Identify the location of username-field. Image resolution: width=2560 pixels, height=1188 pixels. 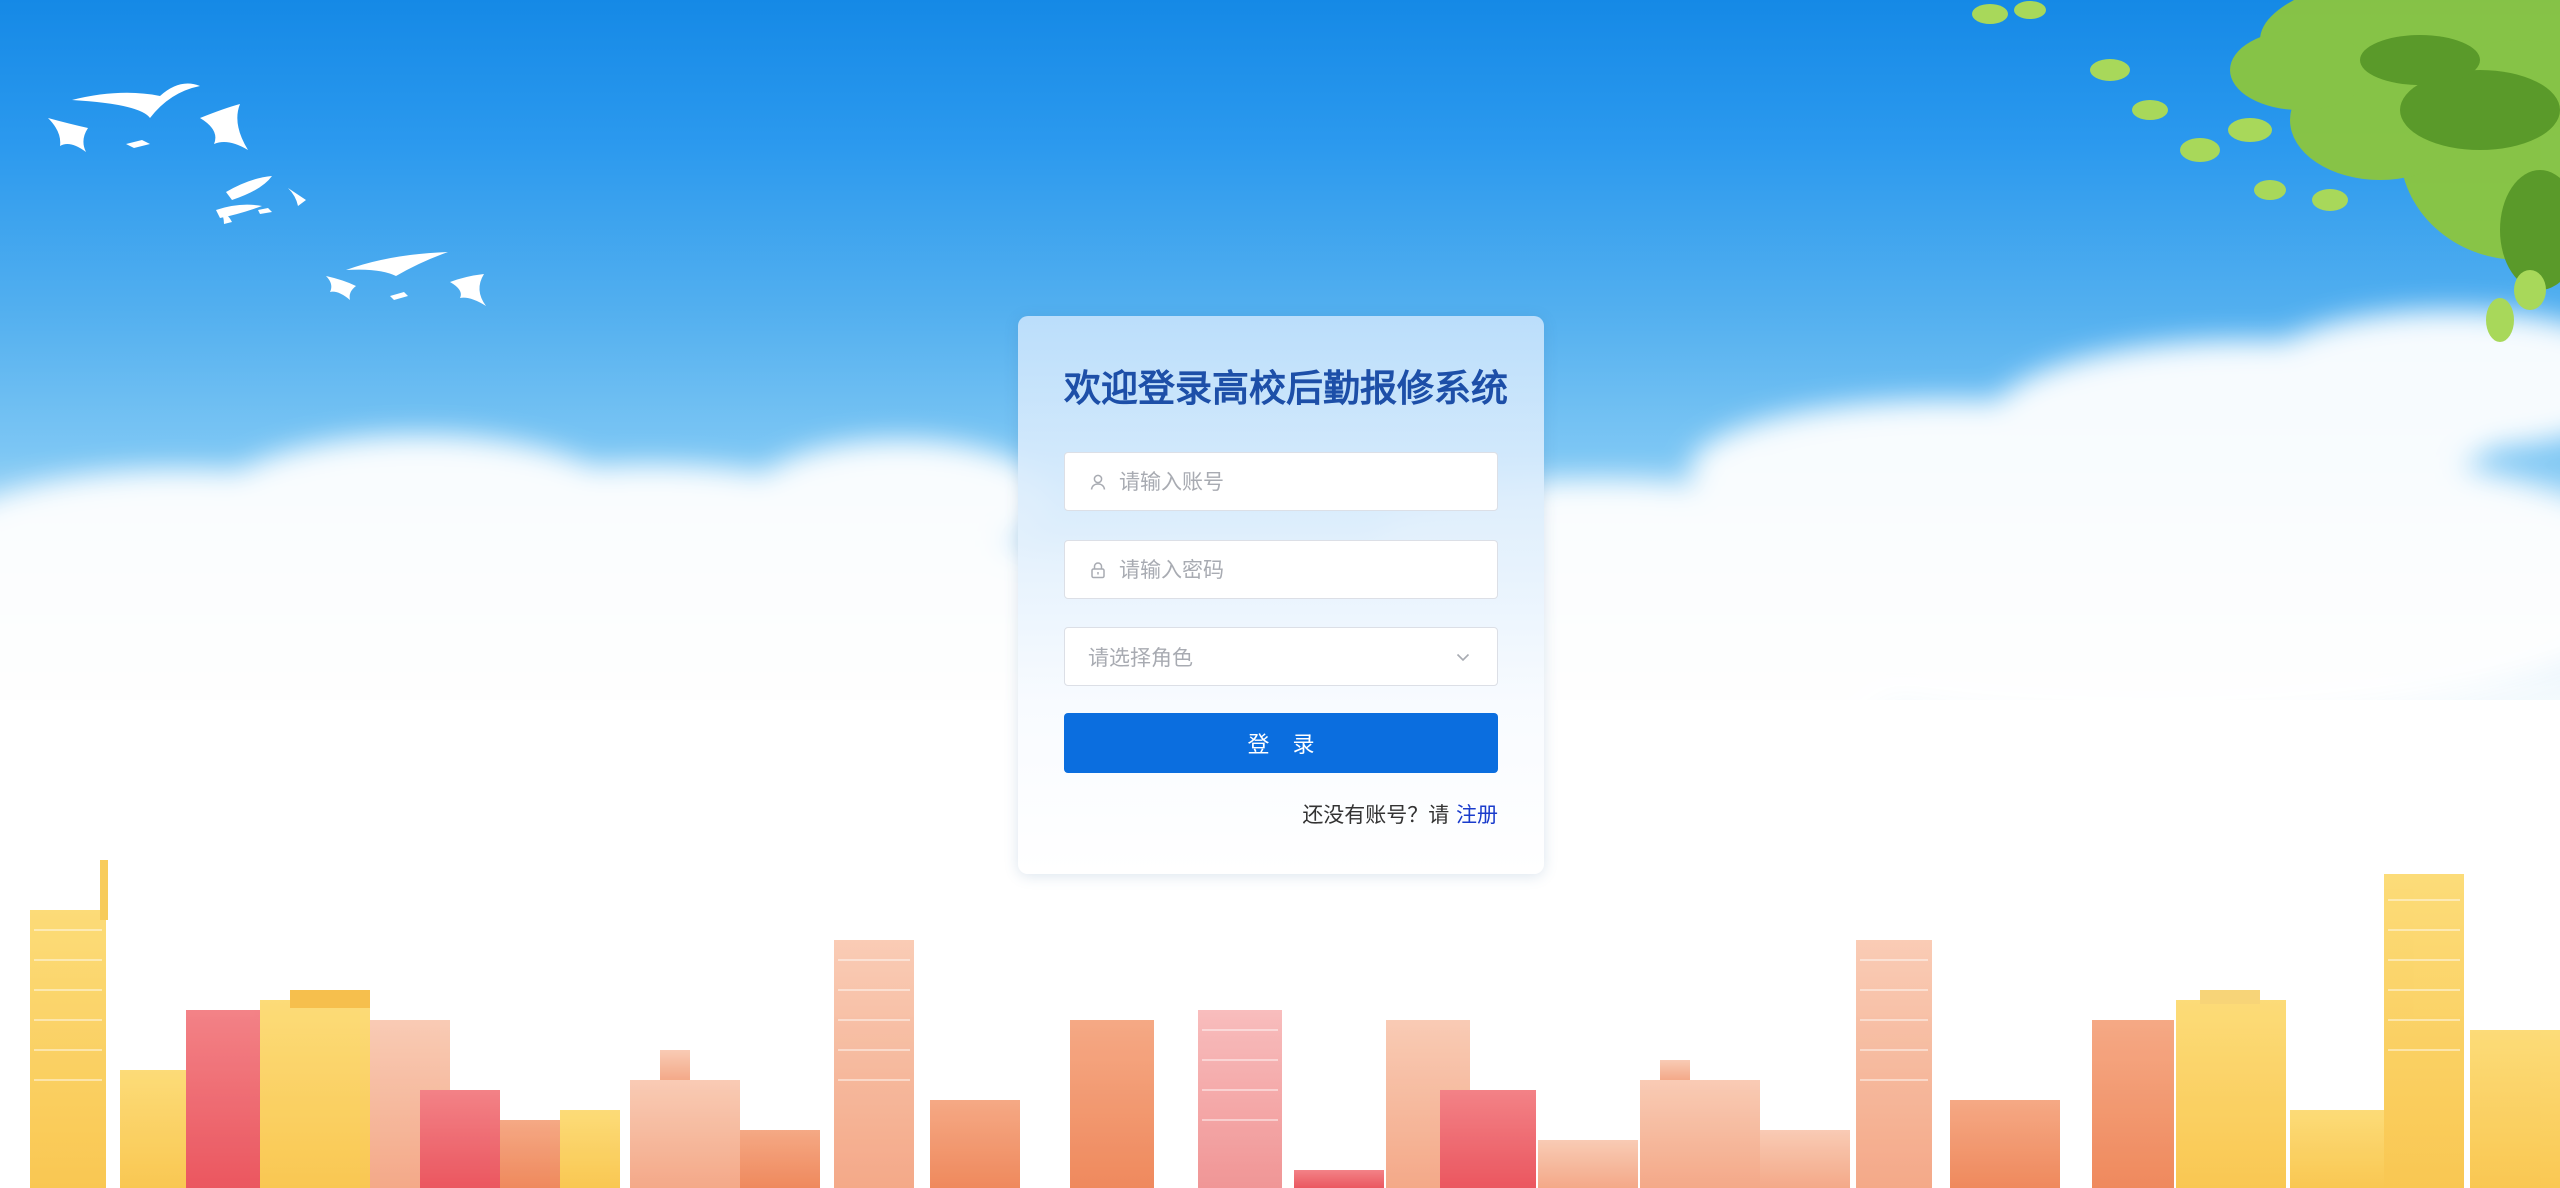
(1281, 481).